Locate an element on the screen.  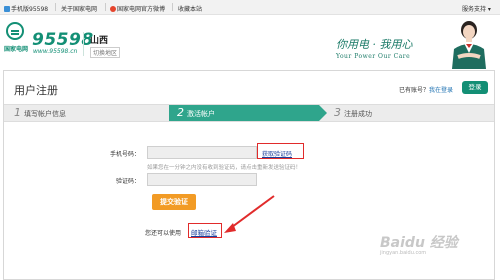
service-agent-image is located at coordinates (469, 45).